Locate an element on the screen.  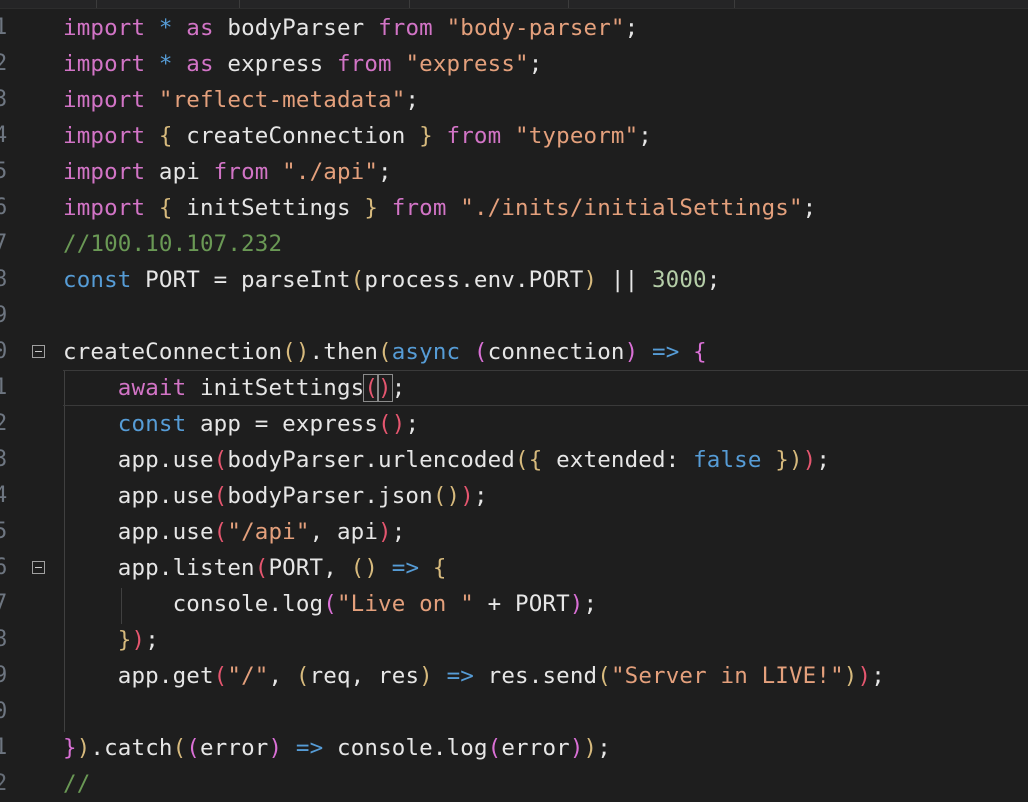
code-token: "./api" is located at coordinates (330, 172).